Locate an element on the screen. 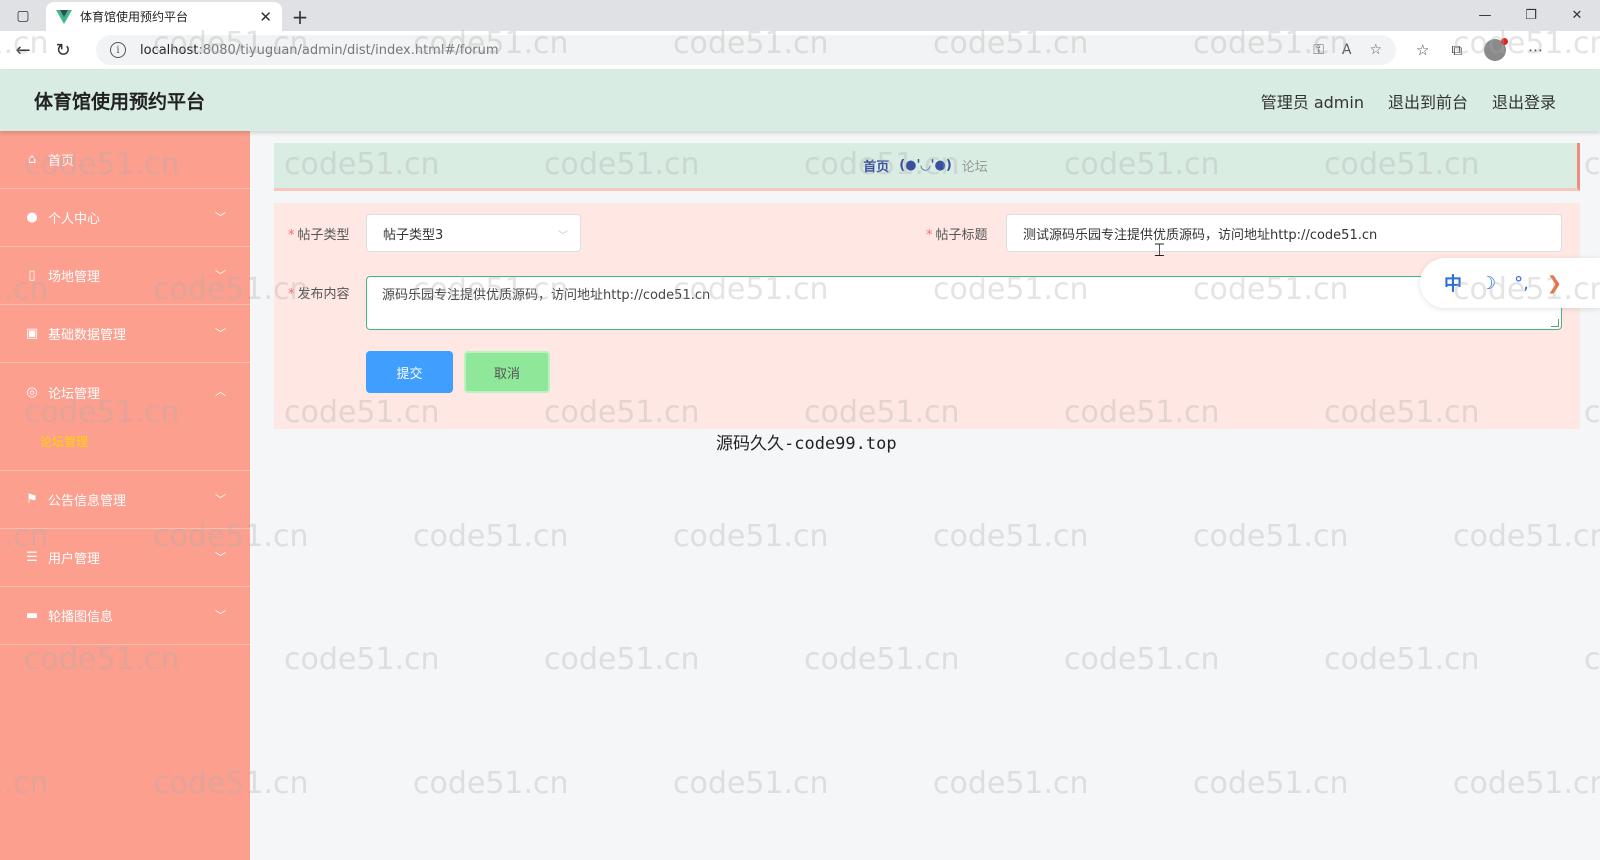 This screenshot has height=860, width=1600. briefcase-icon: ▬ is located at coordinates (32, 615).